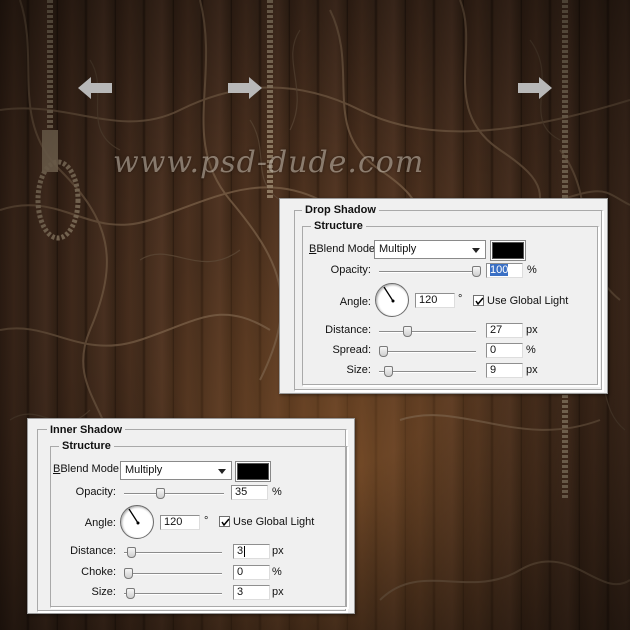 Image resolution: width=630 pixels, height=630 pixels. What do you see at coordinates (383, 351) in the screenshot?
I see `spread-slider-thumb` at bounding box center [383, 351].